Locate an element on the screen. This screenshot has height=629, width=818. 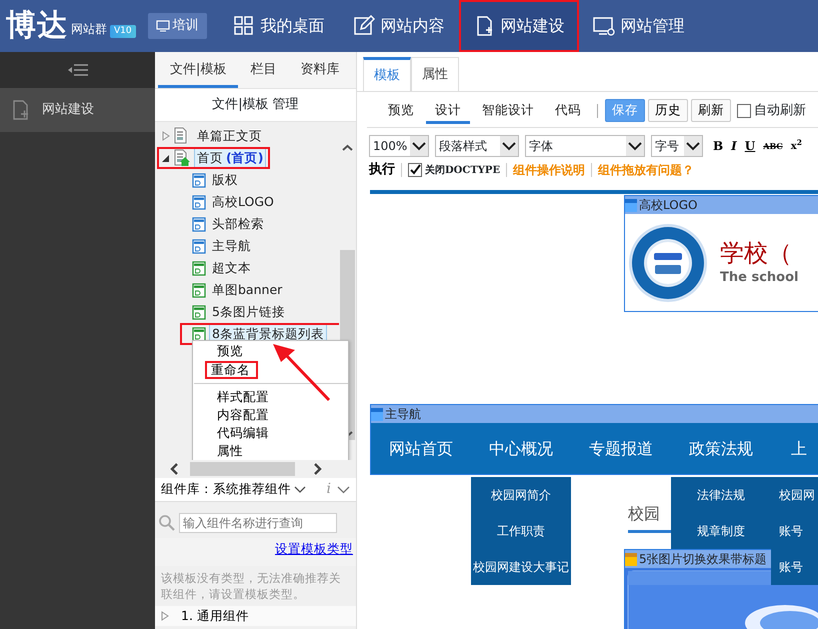
nav-menu-item: 中心概况 is located at coordinates (521, 448).